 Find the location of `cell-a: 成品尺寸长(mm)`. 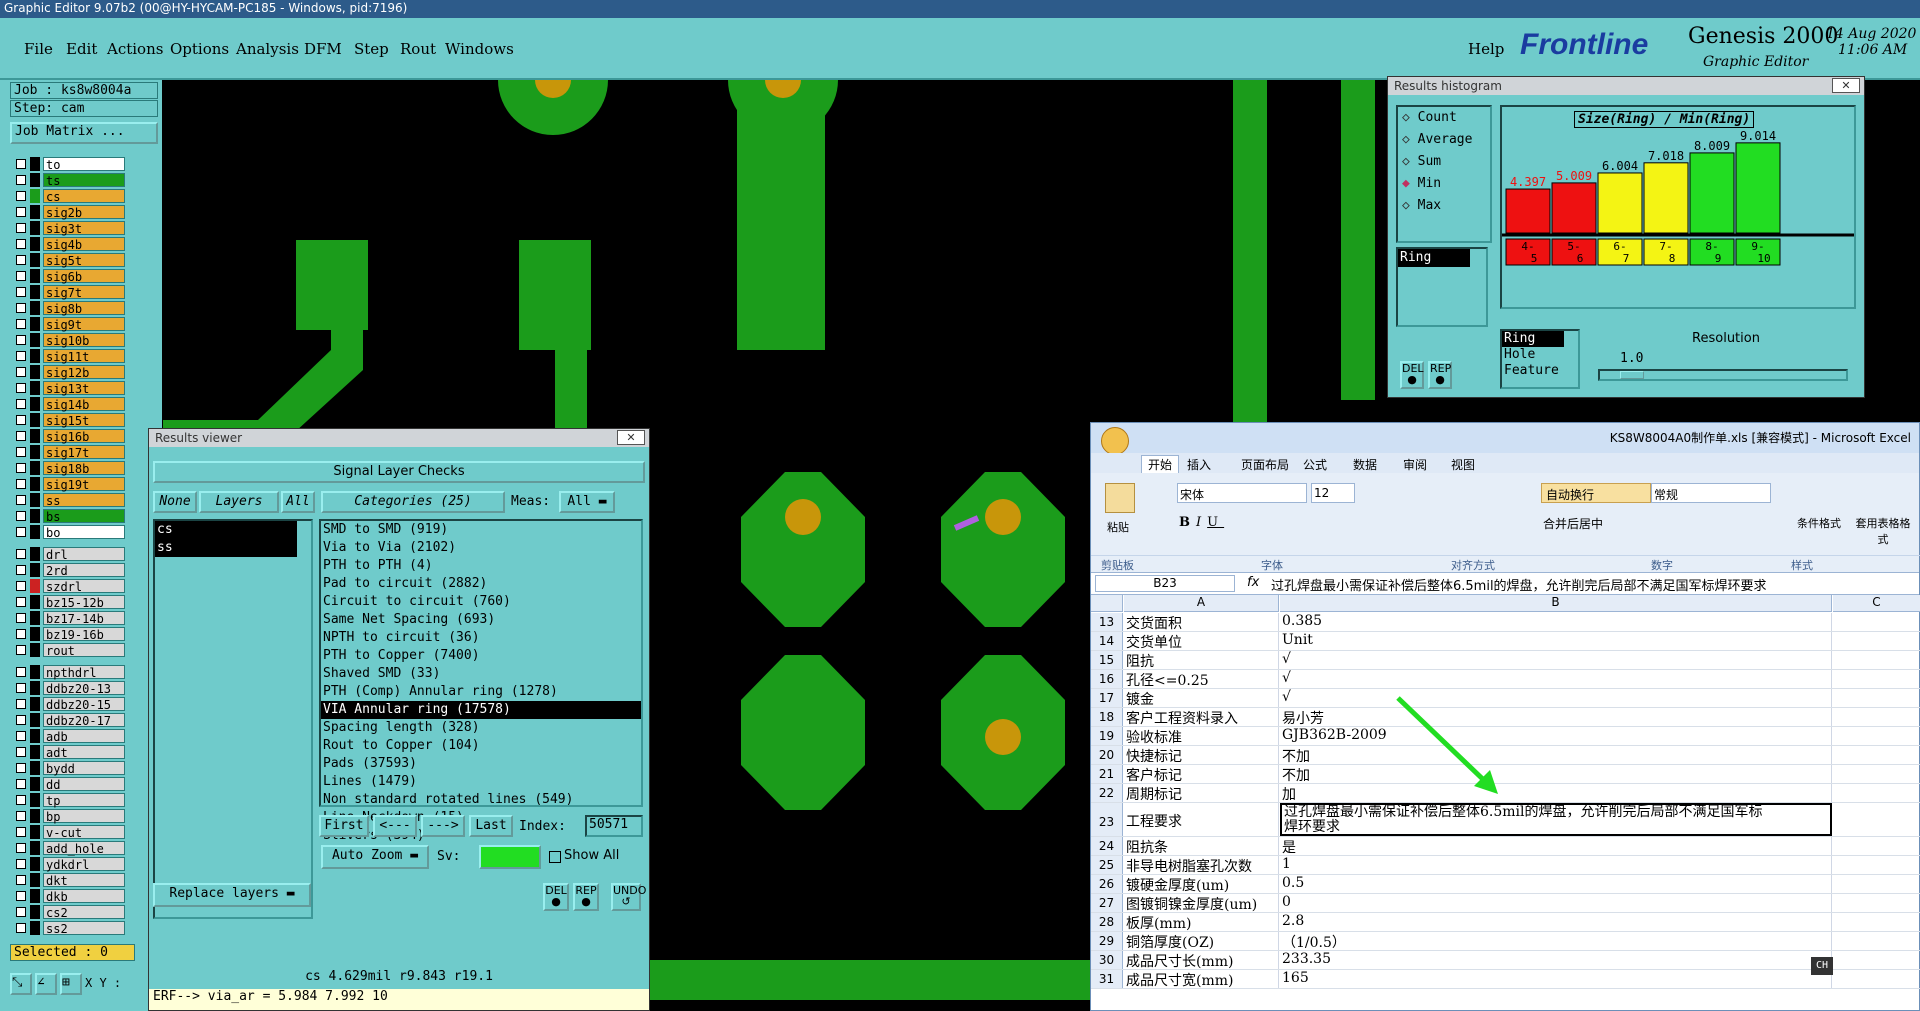

cell-a: 成品尺寸长(mm) is located at coordinates (1201, 960).